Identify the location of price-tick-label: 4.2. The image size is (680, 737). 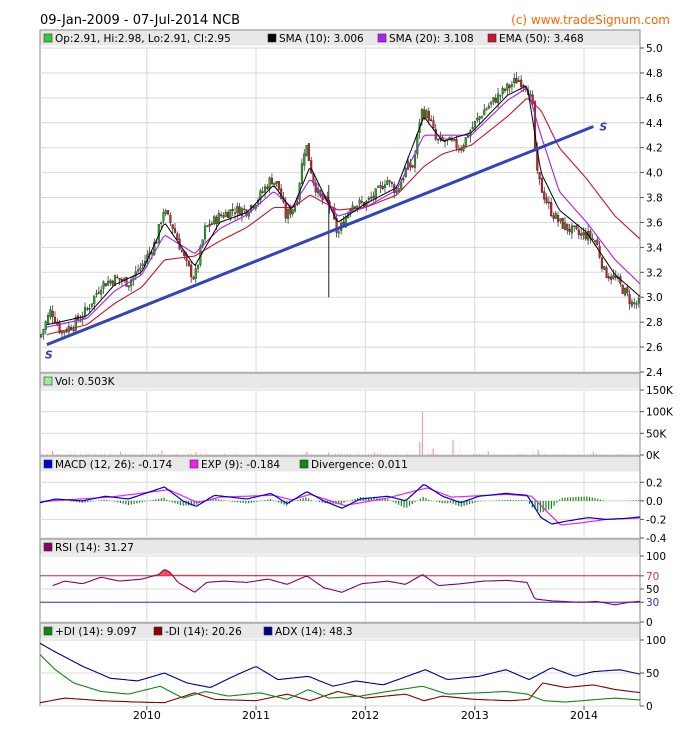
(654, 149).